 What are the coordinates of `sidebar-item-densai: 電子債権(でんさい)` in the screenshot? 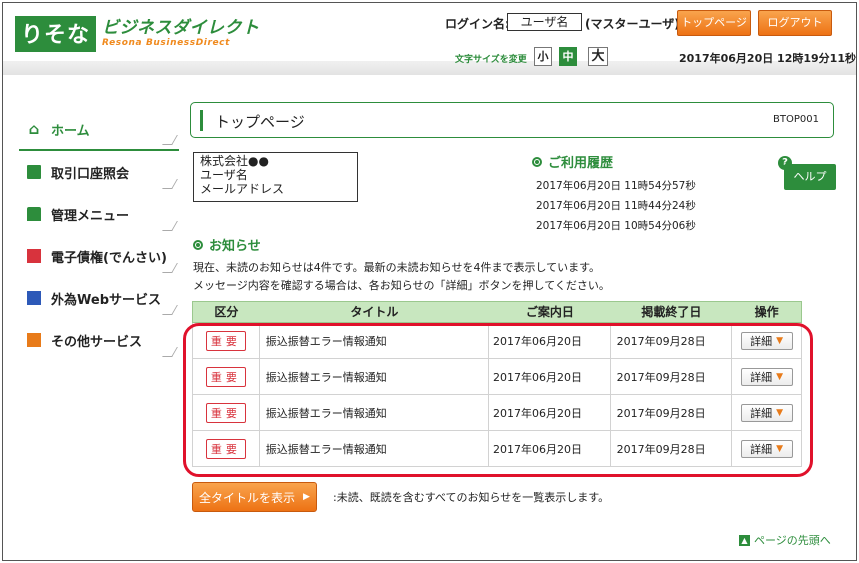 It's located at (99, 256).